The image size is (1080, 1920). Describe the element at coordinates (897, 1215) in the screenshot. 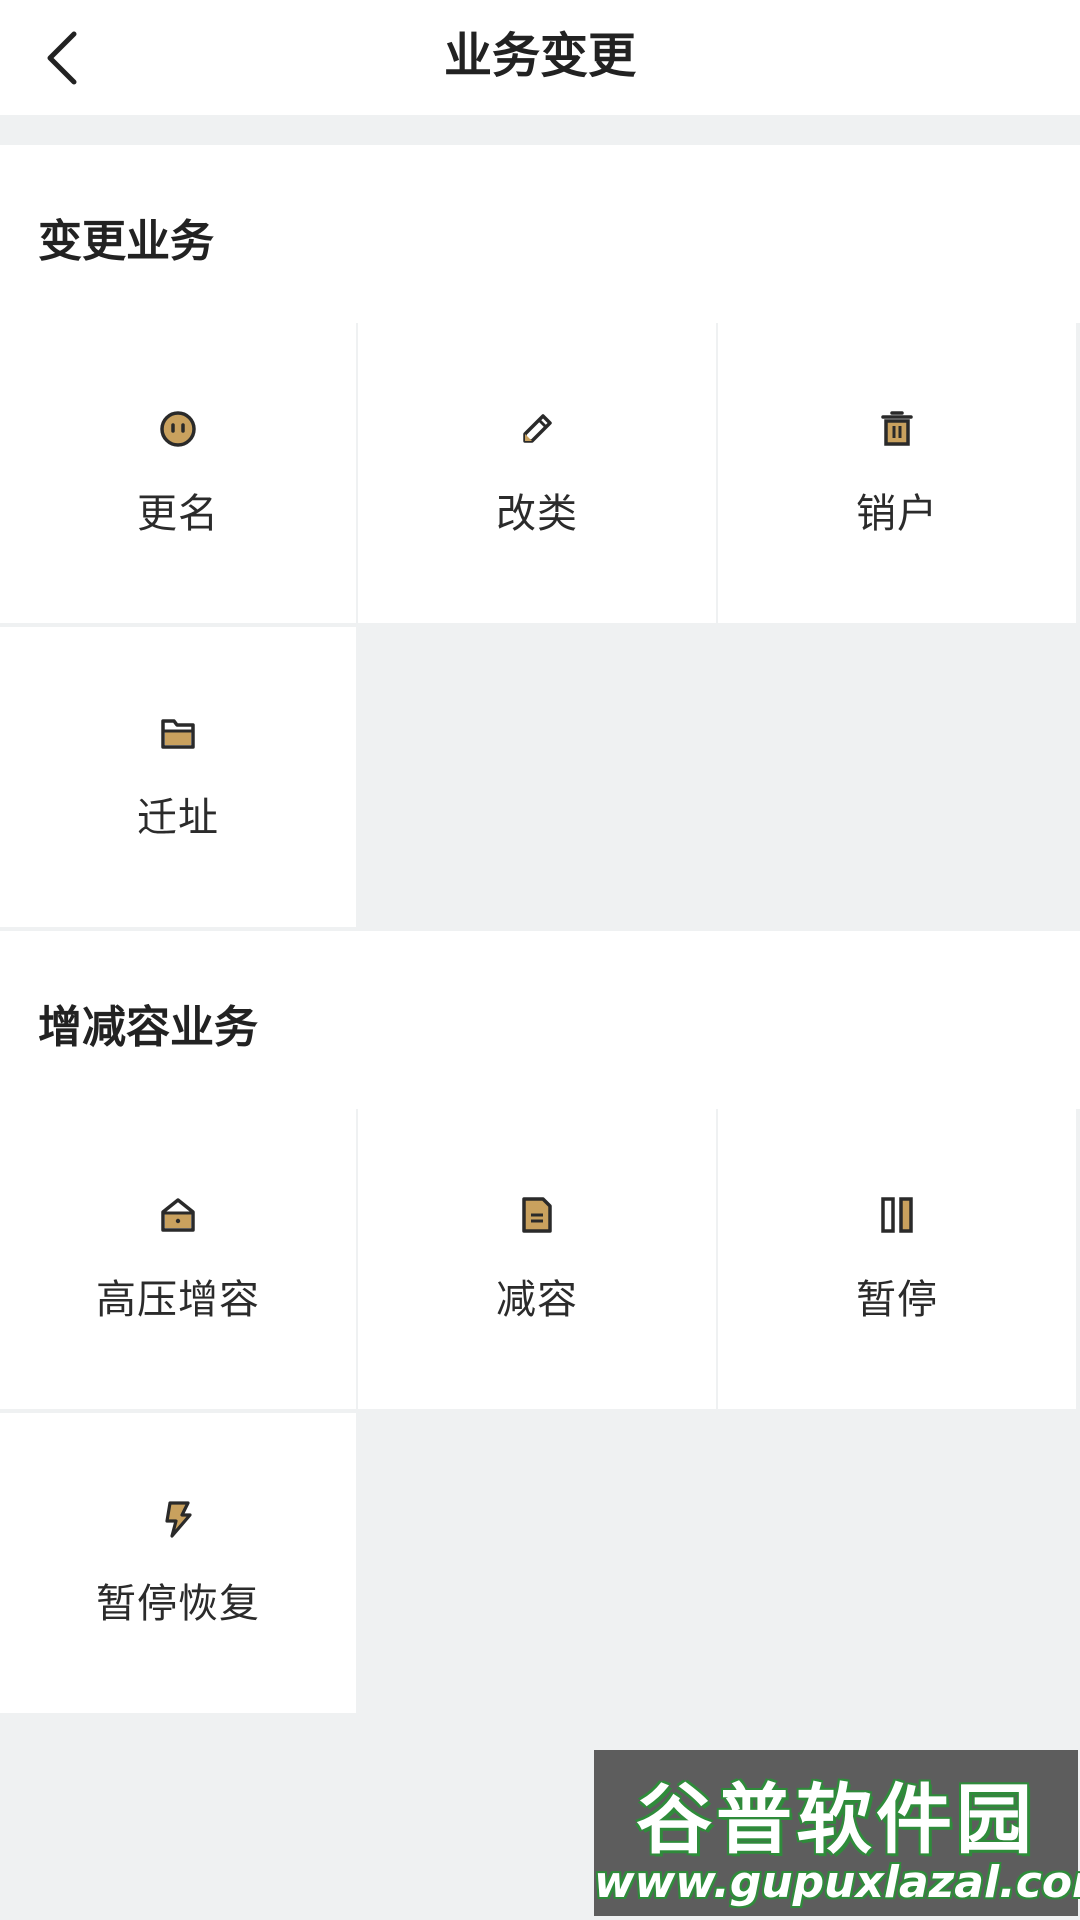

I see `pause-icon` at that location.